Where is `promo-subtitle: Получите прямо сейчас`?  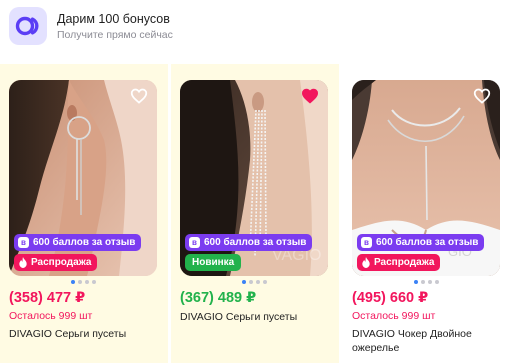 promo-subtitle: Получите прямо сейчас is located at coordinates (115, 34).